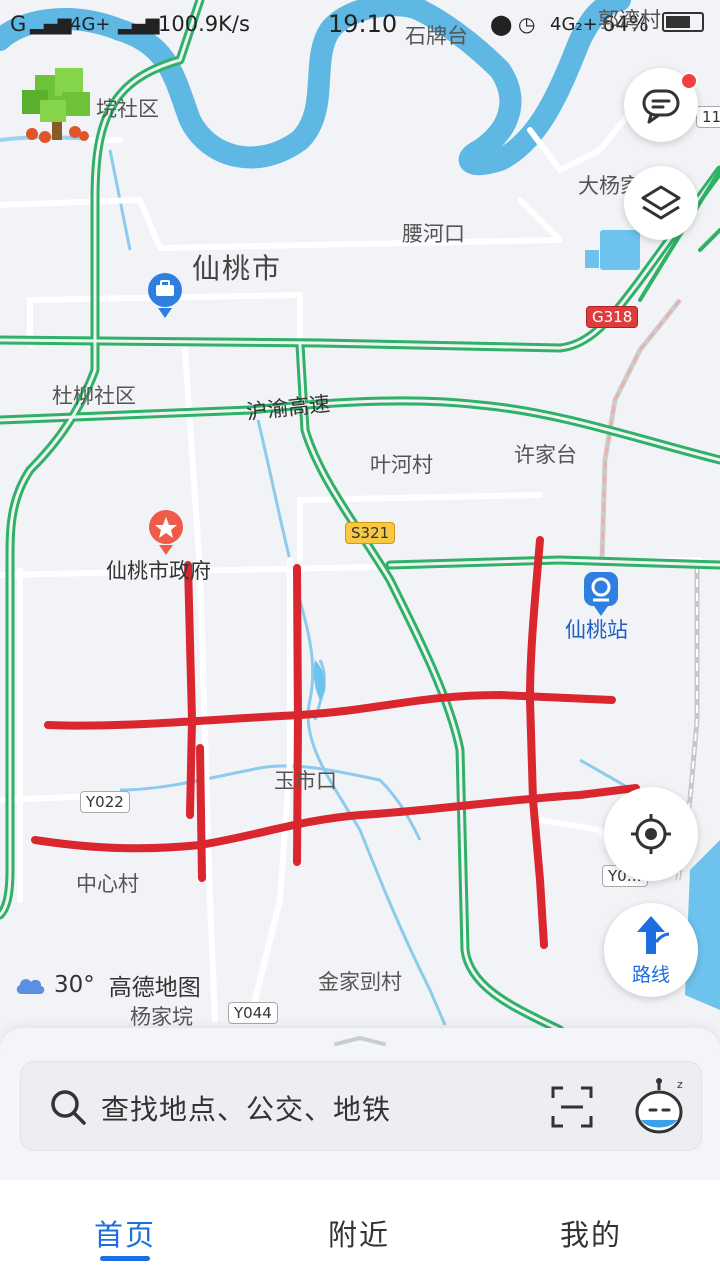  Describe the element at coordinates (74, 985) in the screenshot. I see `temperature: 30°` at that location.